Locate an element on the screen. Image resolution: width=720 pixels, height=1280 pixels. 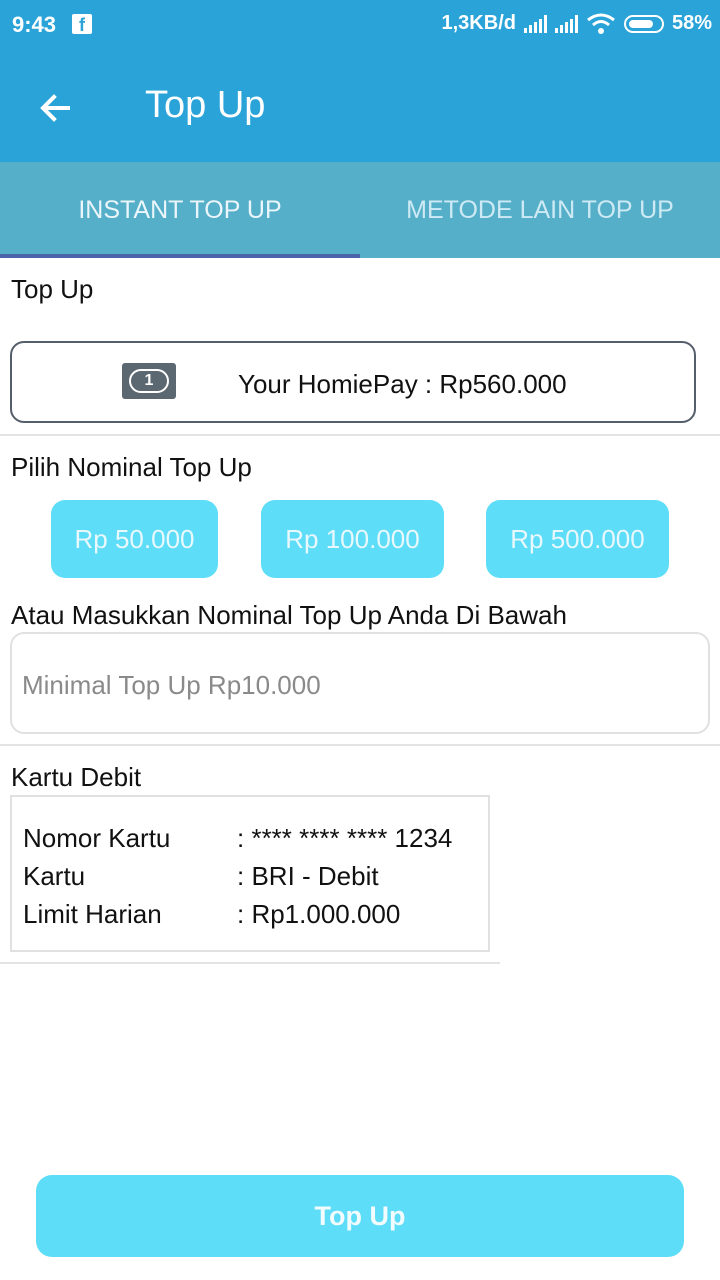
card-number-row: Nomor Kartu : **** **** **** 1234 is located at coordinates (237, 838).